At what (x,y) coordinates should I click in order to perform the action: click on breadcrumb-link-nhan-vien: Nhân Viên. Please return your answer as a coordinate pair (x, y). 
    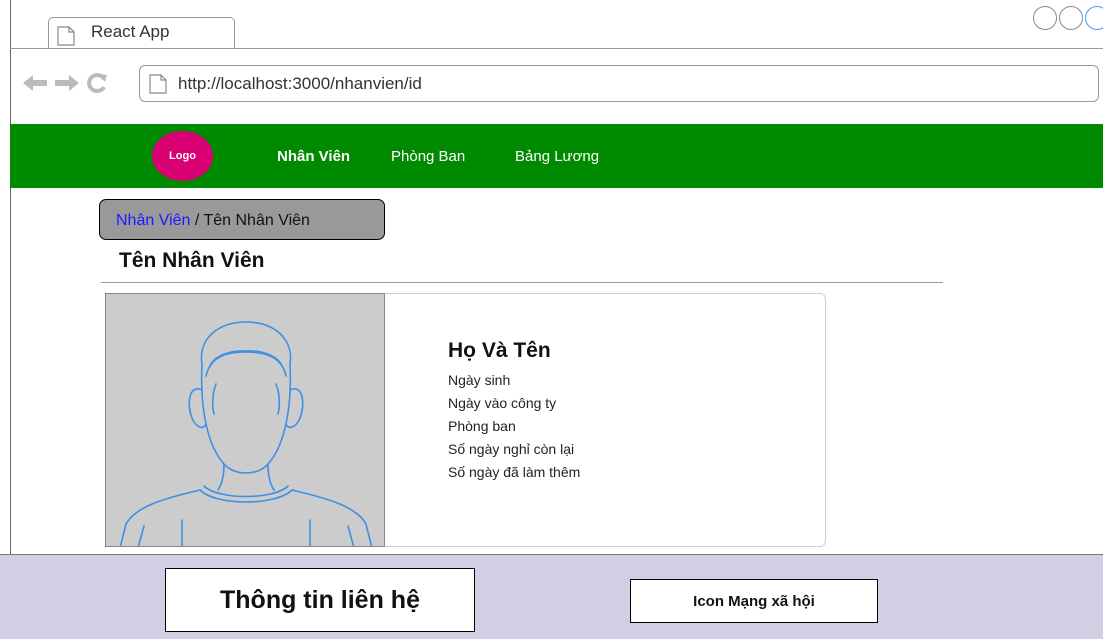
    Looking at the image, I should click on (153, 220).